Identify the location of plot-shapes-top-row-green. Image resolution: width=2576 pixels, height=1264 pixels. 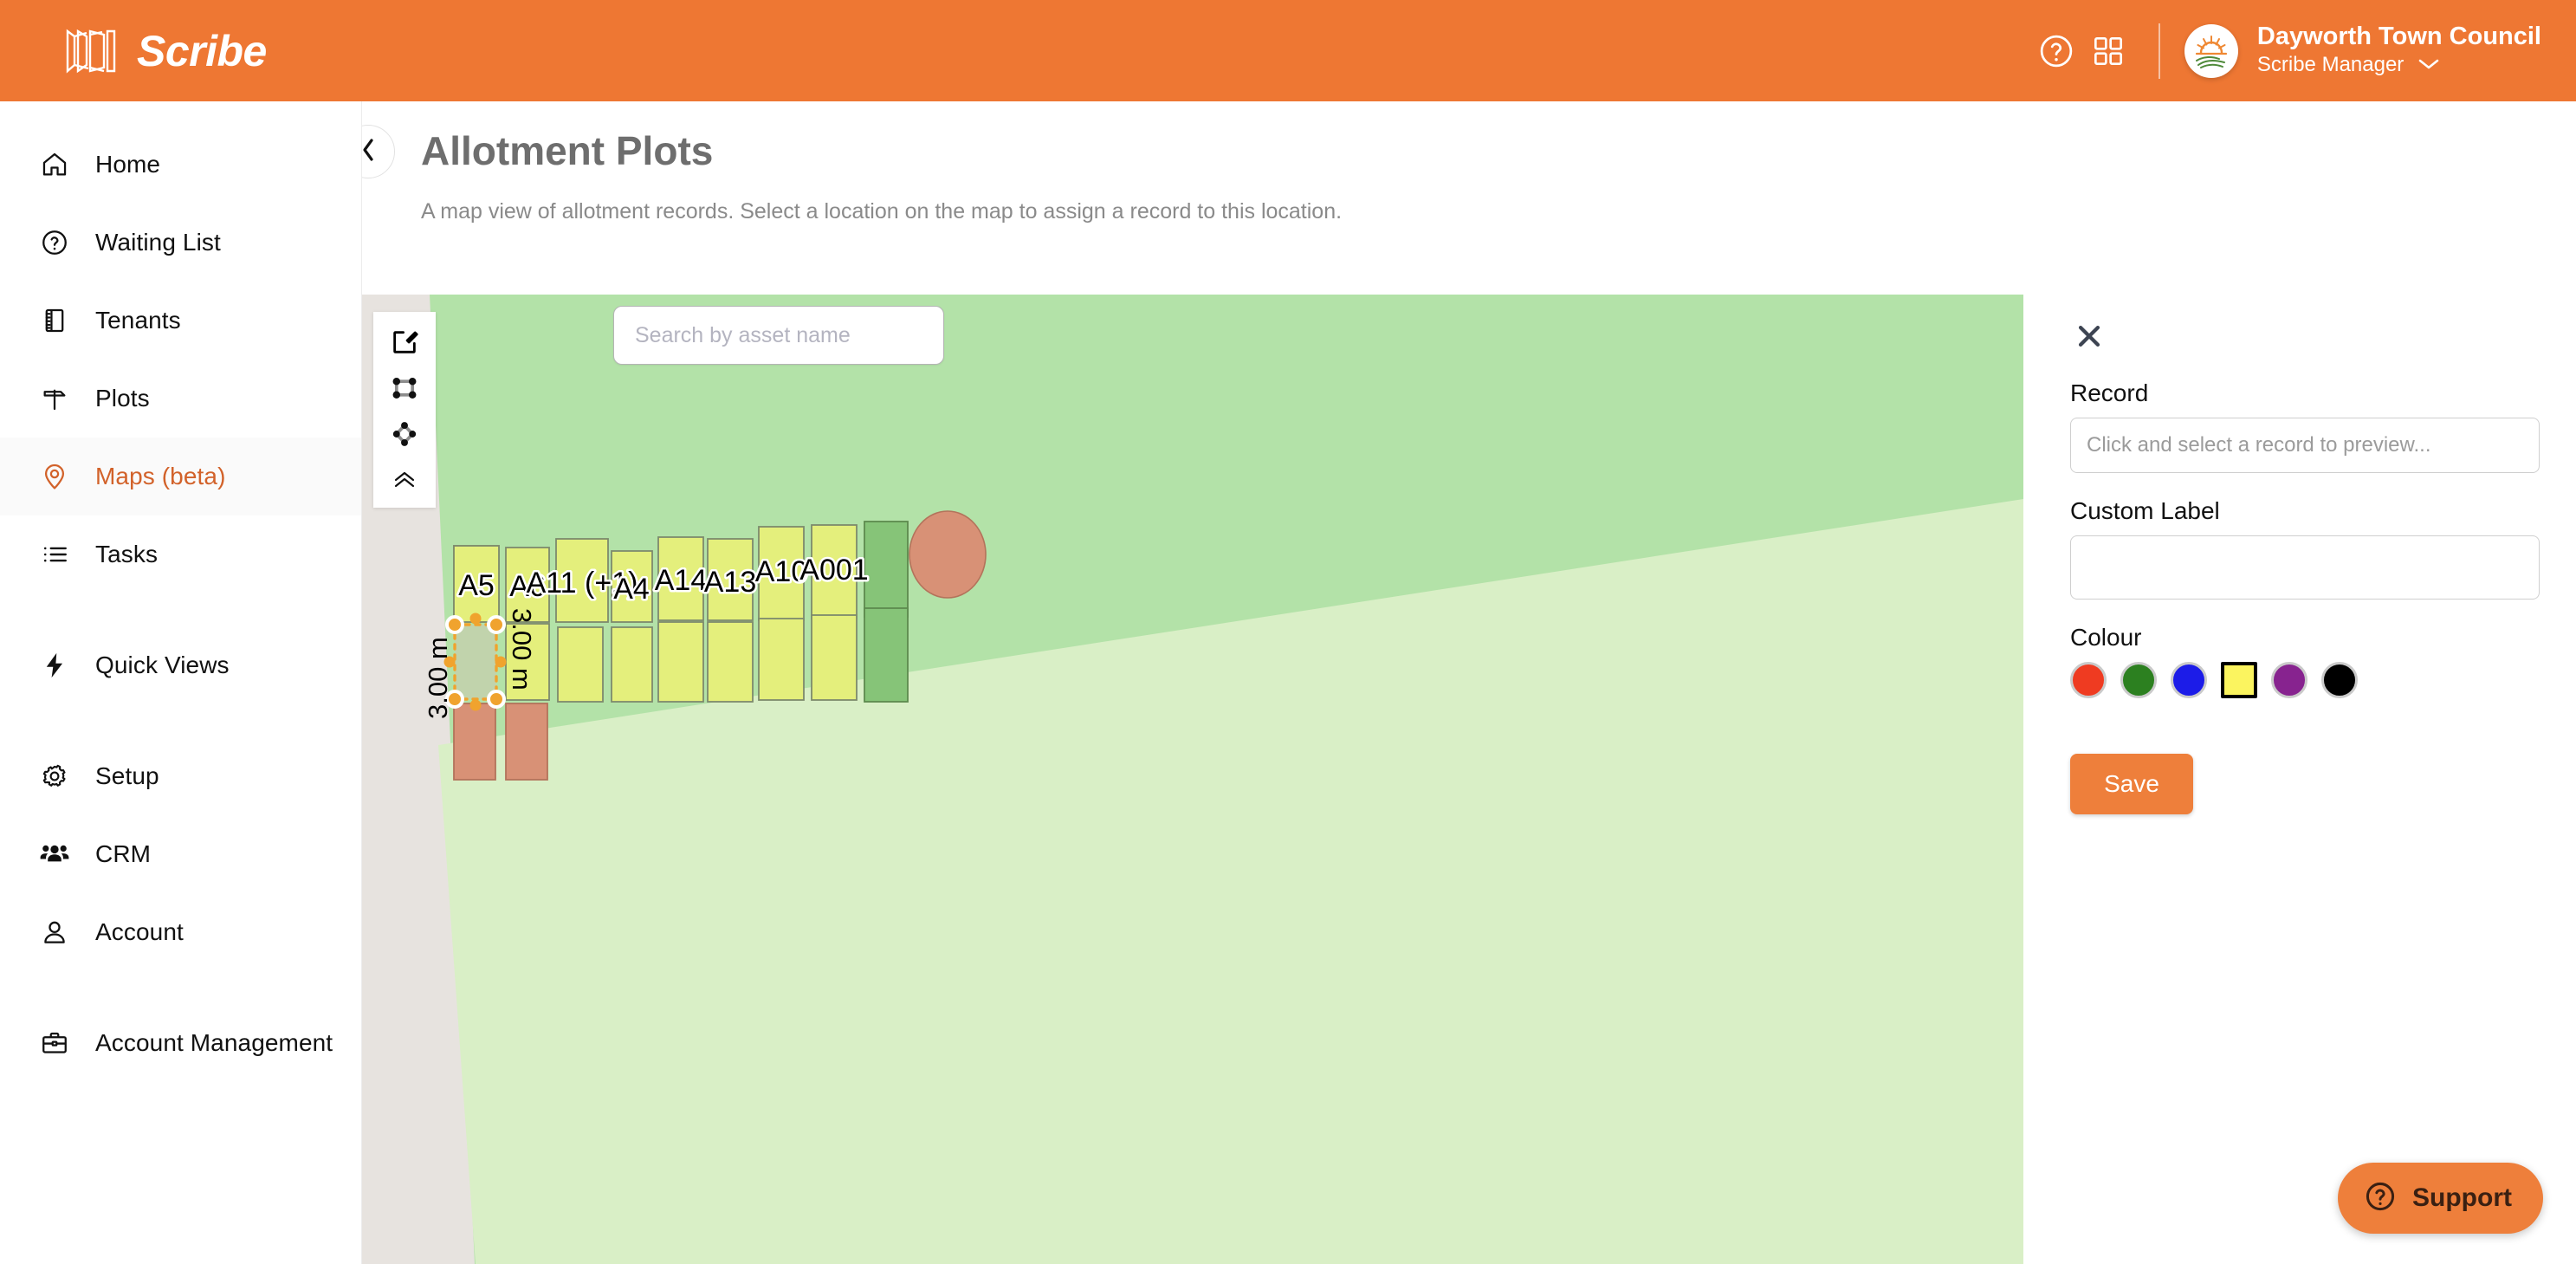
(886, 569).